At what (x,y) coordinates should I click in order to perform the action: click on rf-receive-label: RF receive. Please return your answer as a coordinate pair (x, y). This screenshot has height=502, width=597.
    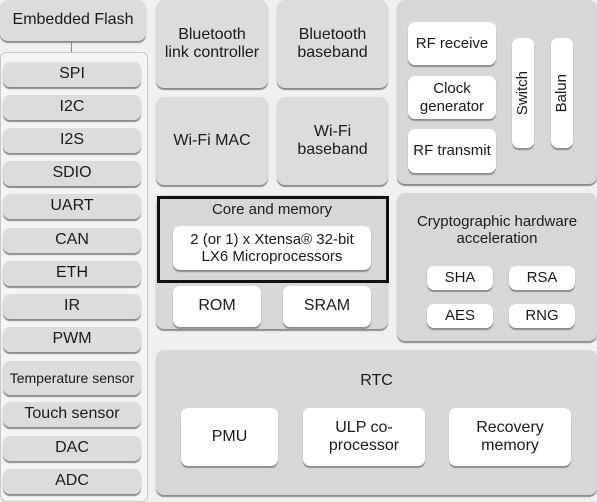
    Looking at the image, I should click on (452, 43).